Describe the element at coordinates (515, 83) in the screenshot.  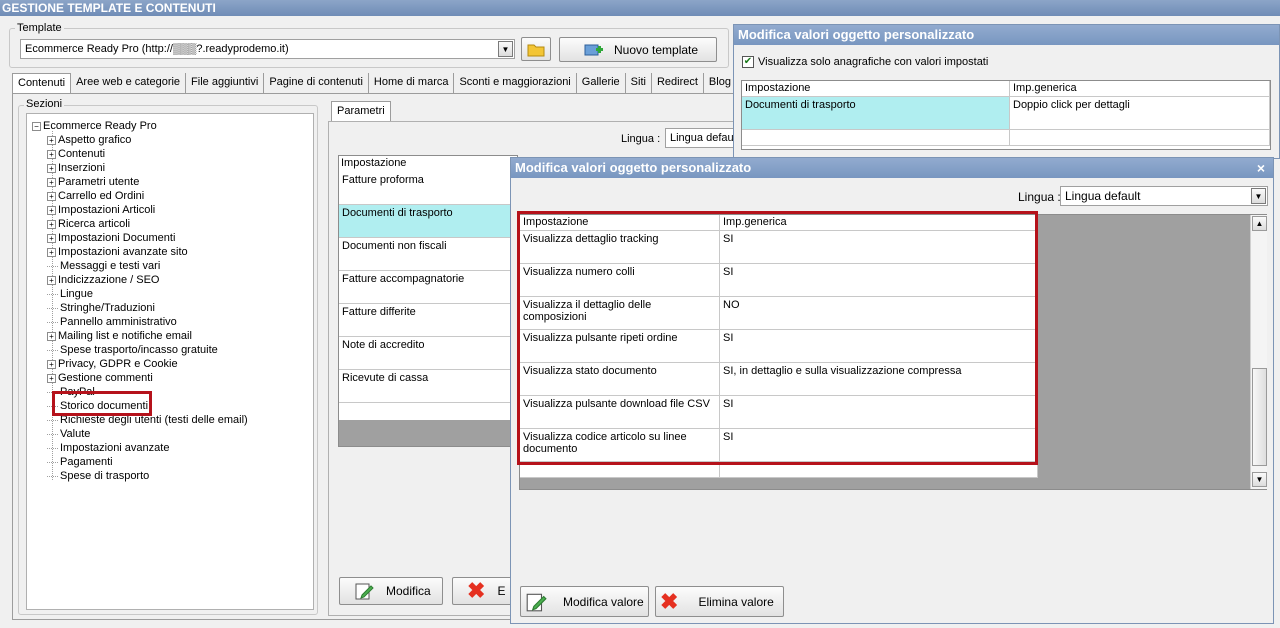
I see `tab-sconti-e-maggiorazioni: Sconti e maggiorazioni` at that location.